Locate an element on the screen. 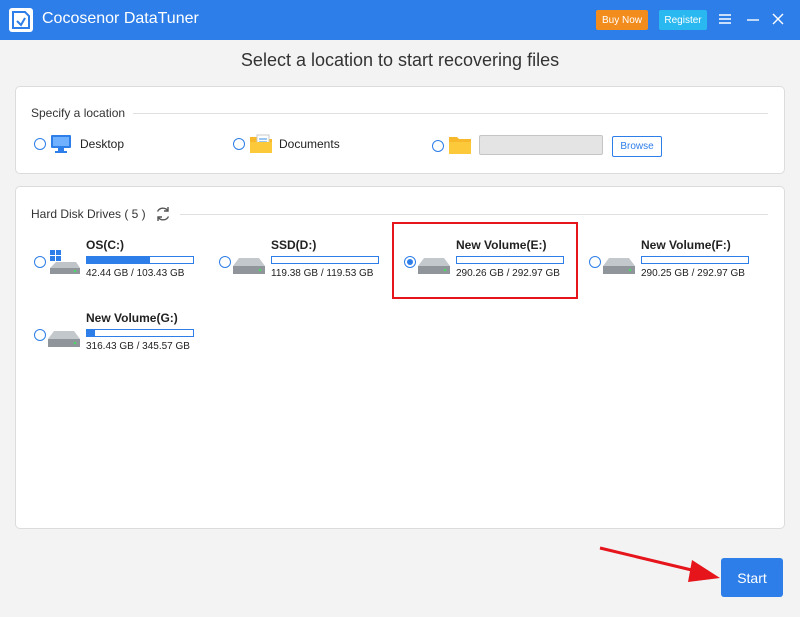 The height and width of the screenshot is (617, 800). menu-icon is located at coordinates (725, 19).